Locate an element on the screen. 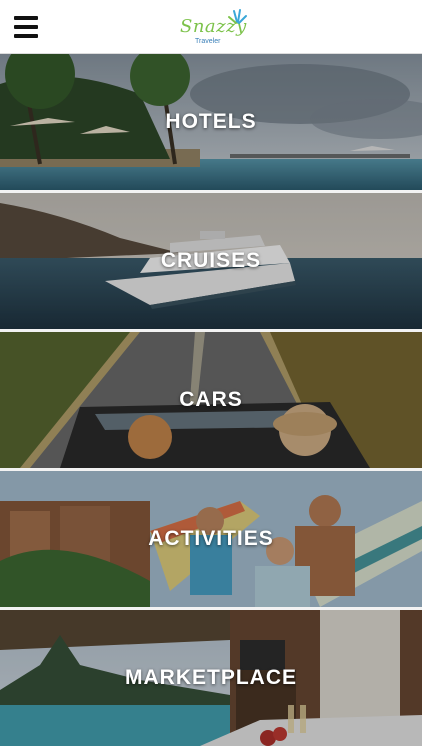 The image size is (422, 750). hotels-label: HOTELS is located at coordinates (211, 121).